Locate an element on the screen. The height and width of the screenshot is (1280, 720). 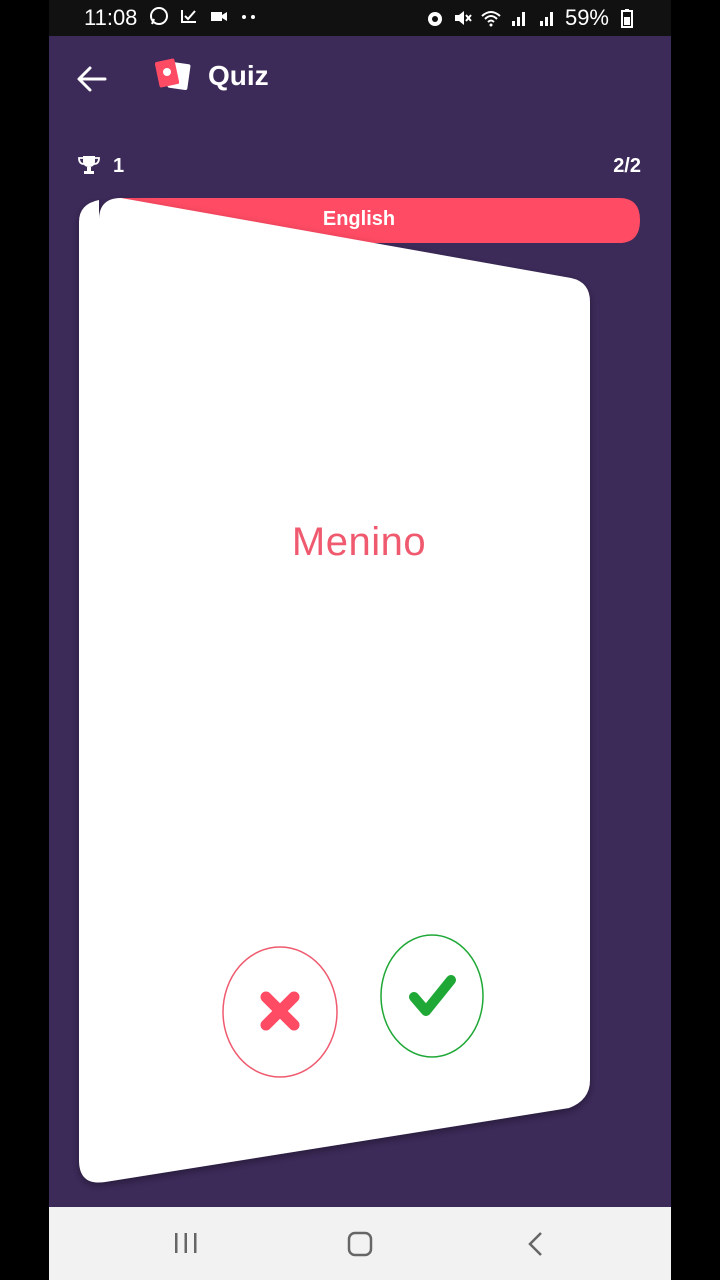
home-icon is located at coordinates (360, 1244).